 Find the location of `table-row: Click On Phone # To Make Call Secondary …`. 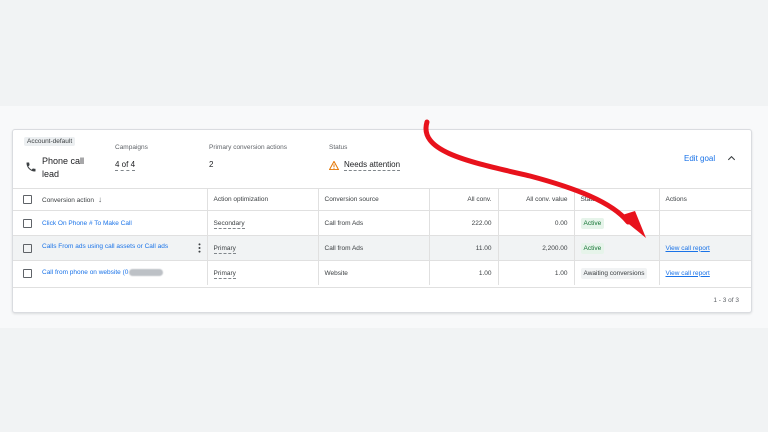

table-row: Click On Phone # To Make Call Secondary … is located at coordinates (382, 223).